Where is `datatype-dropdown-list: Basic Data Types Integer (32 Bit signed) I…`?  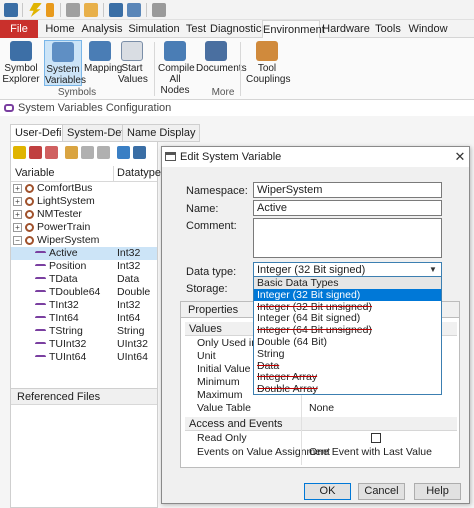
datatype-dropdown-list: Basic Data Types Integer (32 Bit signed) I… is located at coordinates (347, 335).